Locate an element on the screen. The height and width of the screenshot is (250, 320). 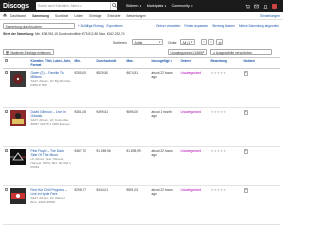
sort-label: Sortieren is located at coordinates (120, 42).